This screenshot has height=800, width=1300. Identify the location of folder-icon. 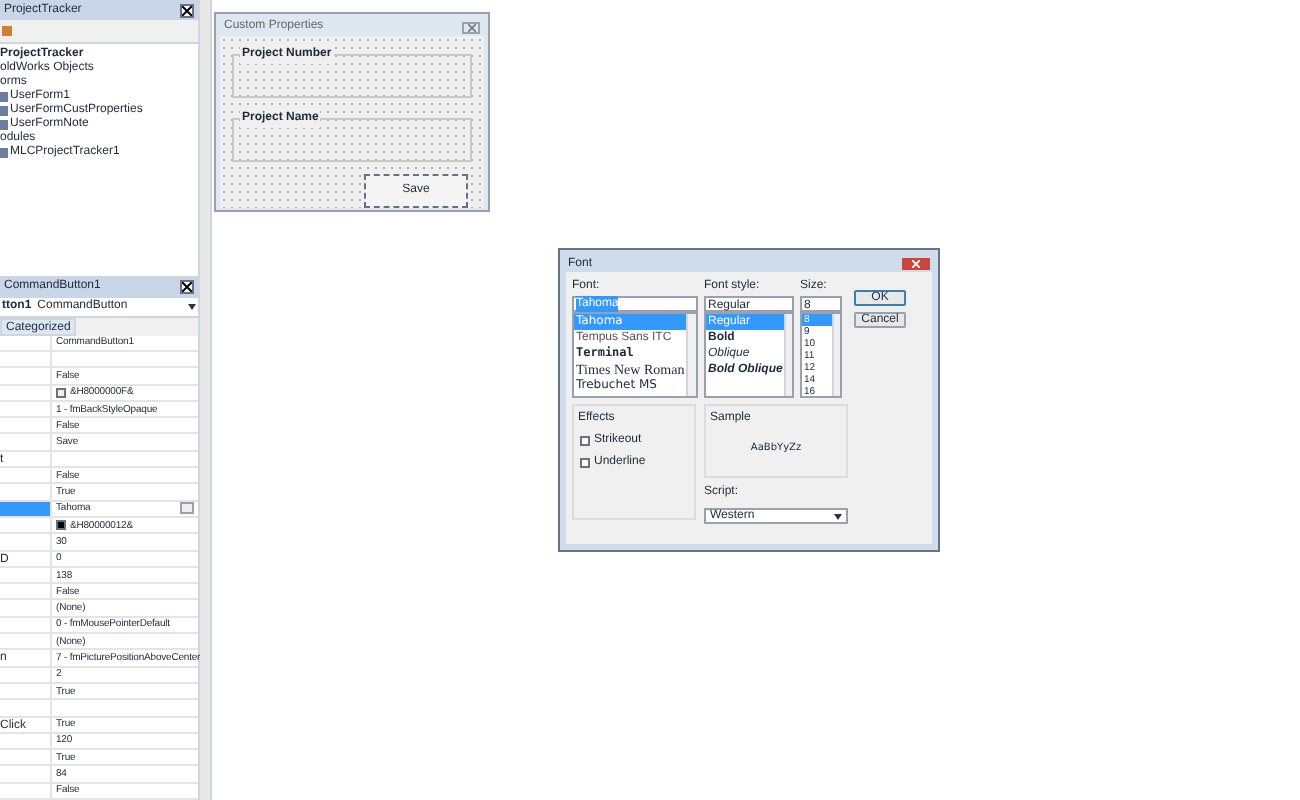
(7, 31).